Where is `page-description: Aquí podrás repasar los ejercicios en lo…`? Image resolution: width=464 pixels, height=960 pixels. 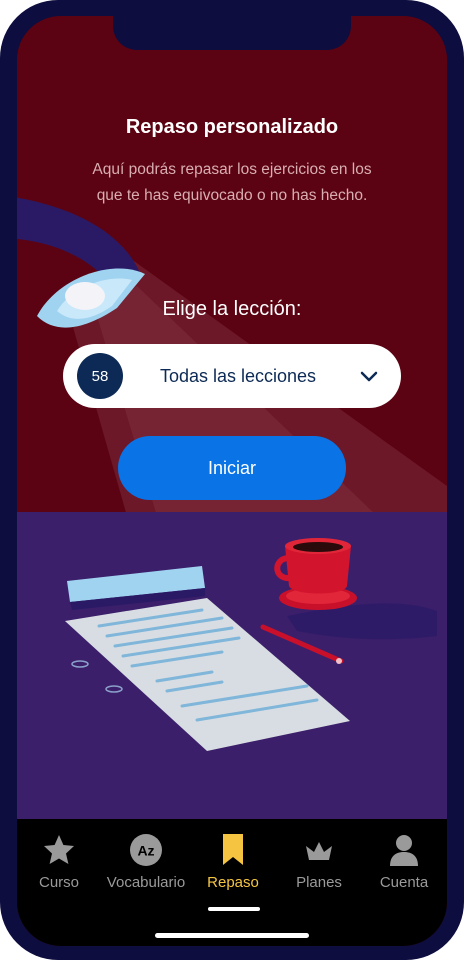 page-description: Aquí podrás repasar los ejercicios en lo… is located at coordinates (232, 182).